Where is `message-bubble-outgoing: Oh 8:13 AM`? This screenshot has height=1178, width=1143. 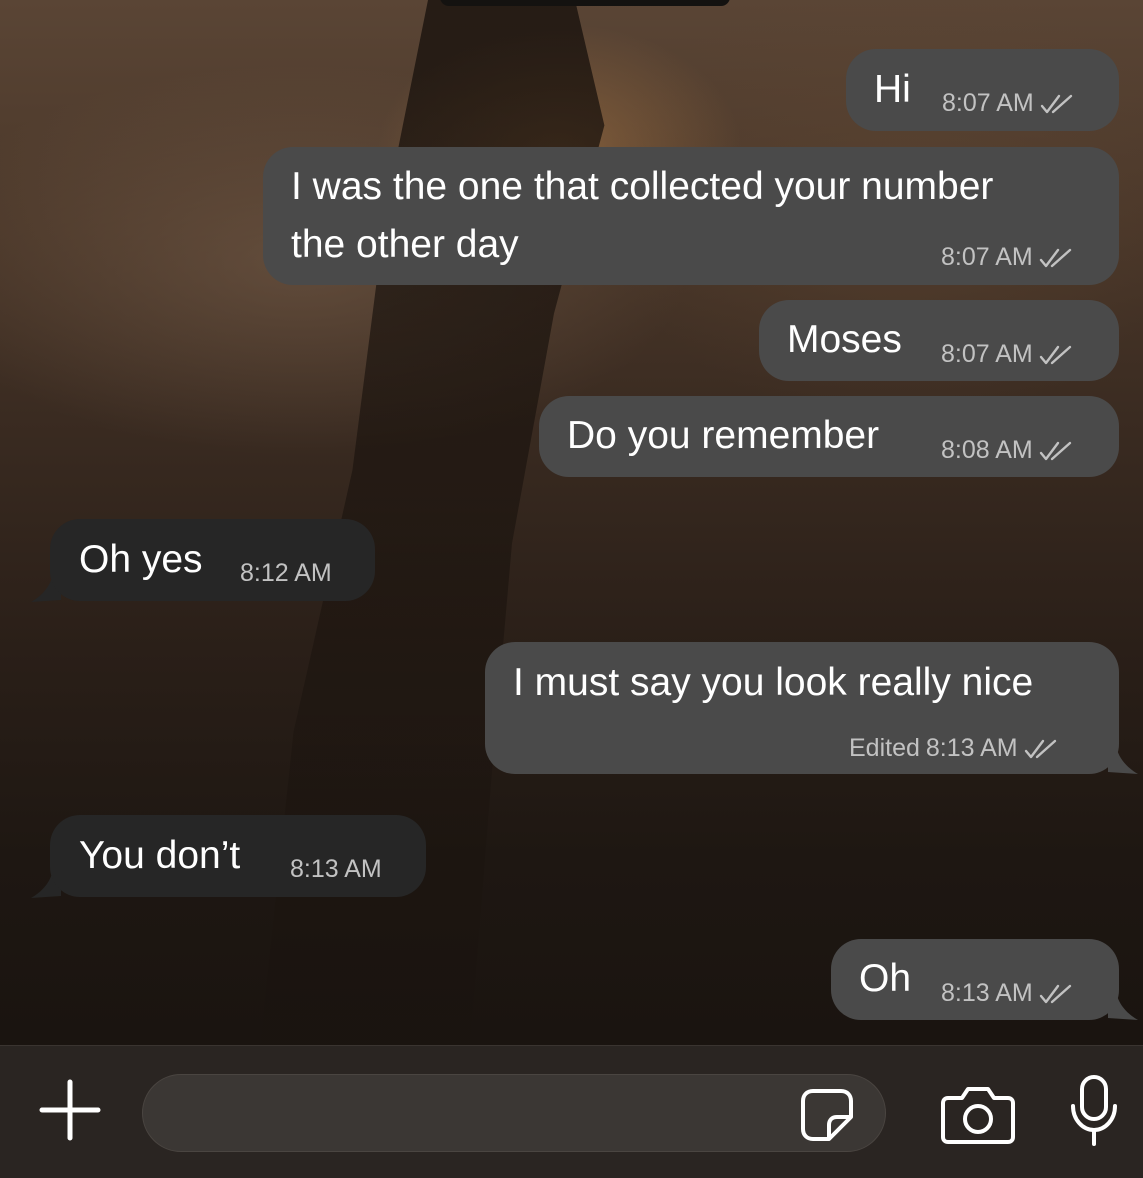 message-bubble-outgoing: Oh 8:13 AM is located at coordinates (975, 979).